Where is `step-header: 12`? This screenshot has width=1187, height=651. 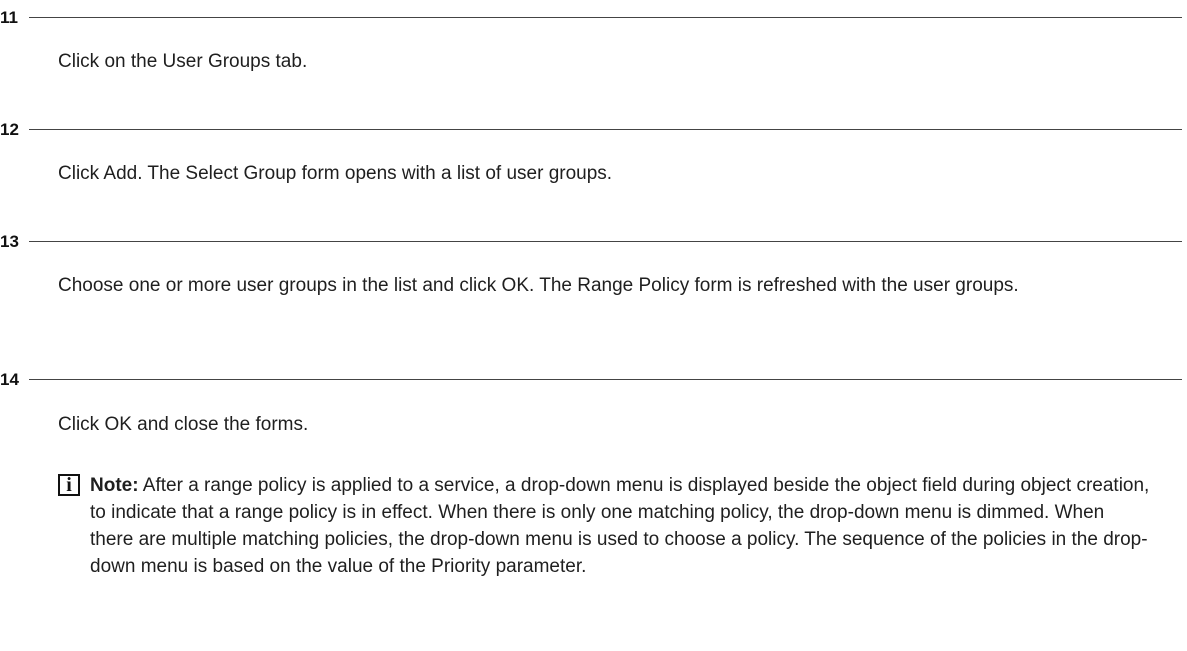 step-header: 12 is located at coordinates (593, 130).